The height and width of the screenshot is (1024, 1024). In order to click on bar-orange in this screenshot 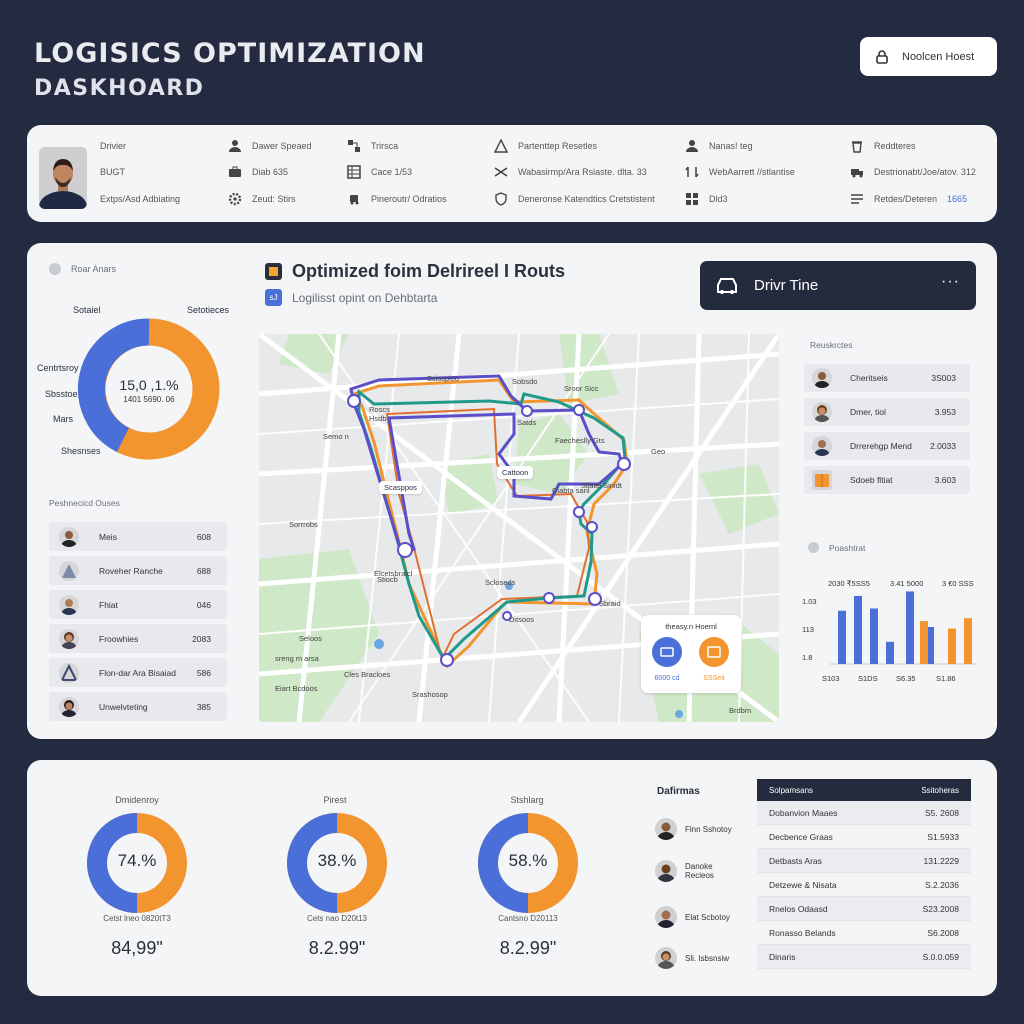, I will do `click(924, 642)`.